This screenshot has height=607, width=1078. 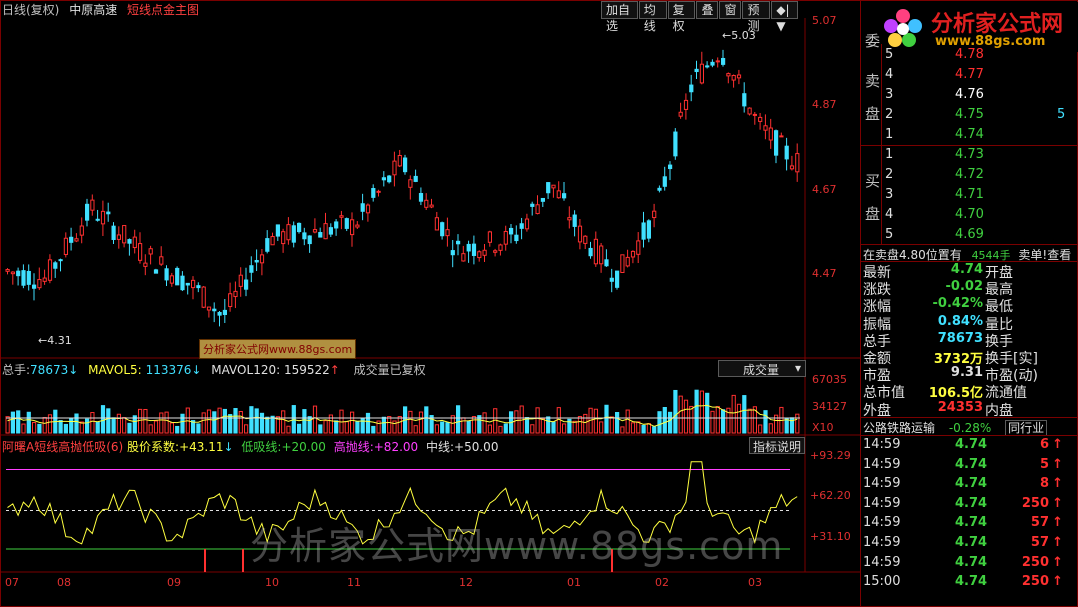 What do you see at coordinates (966, 269) in the screenshot?
I see `stat-value: 4.74` at bounding box center [966, 269].